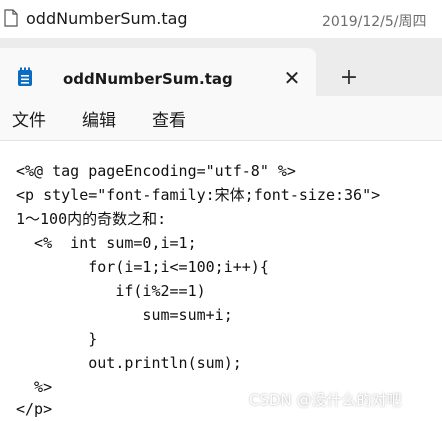 This screenshot has width=442, height=421. What do you see at coordinates (91, 219) in the screenshot?
I see `code-line: 1～100内的奇数之和:` at bounding box center [91, 219].